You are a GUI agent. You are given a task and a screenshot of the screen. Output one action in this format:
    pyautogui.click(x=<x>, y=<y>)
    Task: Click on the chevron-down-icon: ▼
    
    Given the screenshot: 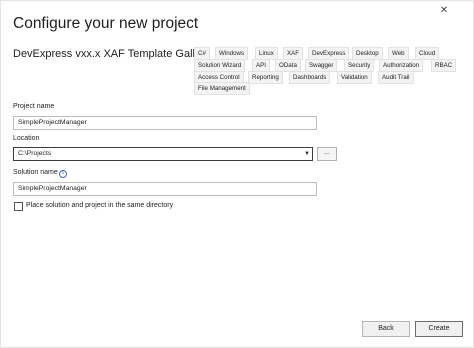 What is the action you would take?
    pyautogui.click(x=307, y=154)
    